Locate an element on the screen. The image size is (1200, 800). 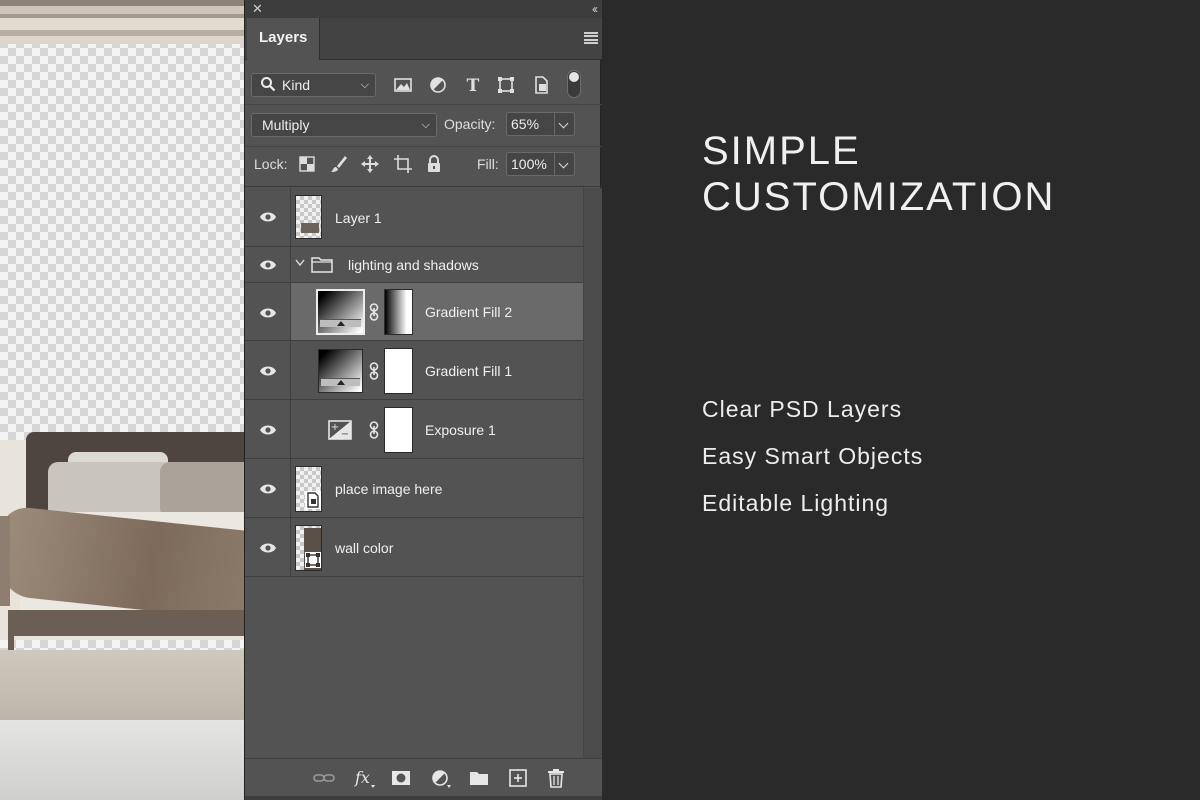
layer-row-place-image-here: place image here is located at coordinates (414, 488).